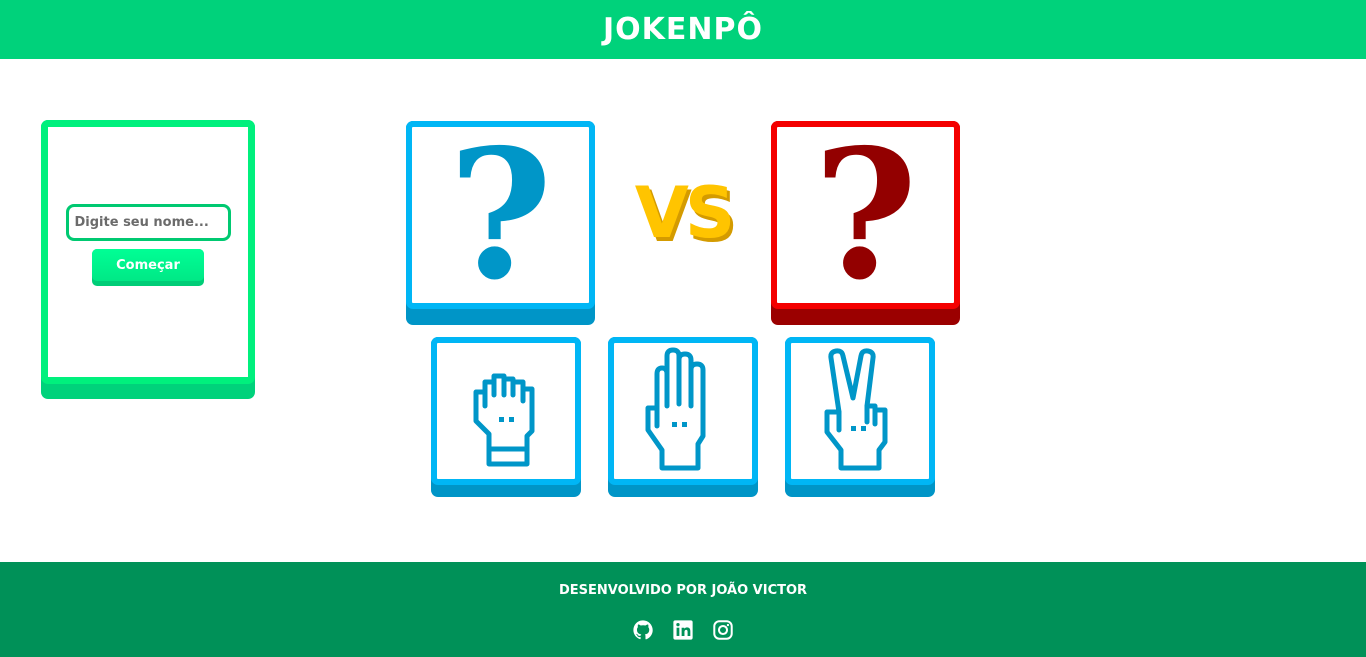  I want to click on player-choice-card: ?, so click(500, 223).